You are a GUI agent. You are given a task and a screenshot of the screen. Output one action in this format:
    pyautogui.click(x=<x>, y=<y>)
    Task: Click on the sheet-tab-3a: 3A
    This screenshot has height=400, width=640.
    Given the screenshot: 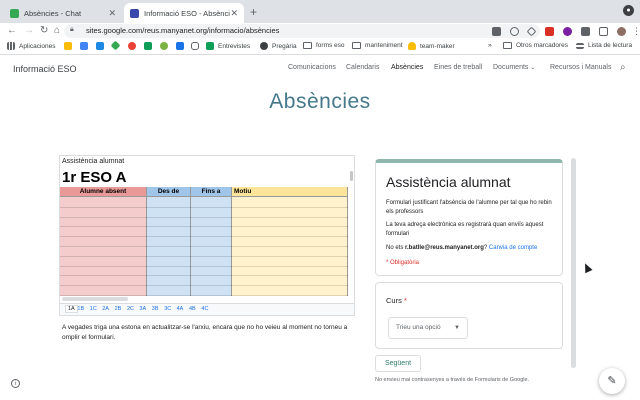 What is the action you would take?
    pyautogui.click(x=142, y=309)
    